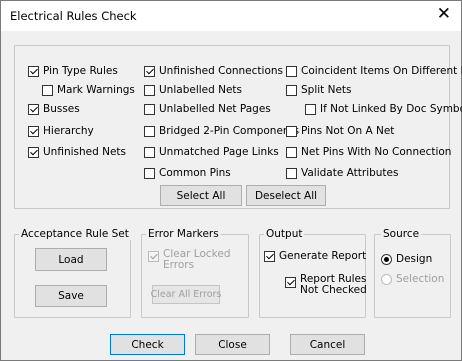  What do you see at coordinates (376, 152) in the screenshot?
I see `checkbox-label: Net Pins With No Connection` at bounding box center [376, 152].